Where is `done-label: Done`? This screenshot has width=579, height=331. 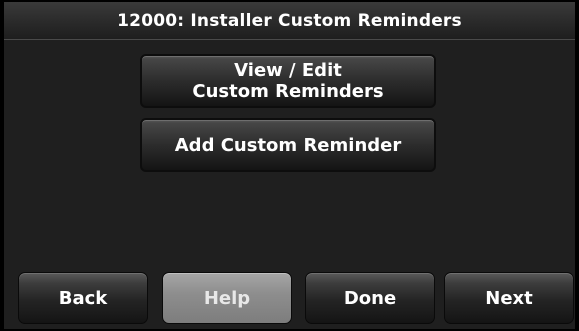
done-label: Done is located at coordinates (370, 298).